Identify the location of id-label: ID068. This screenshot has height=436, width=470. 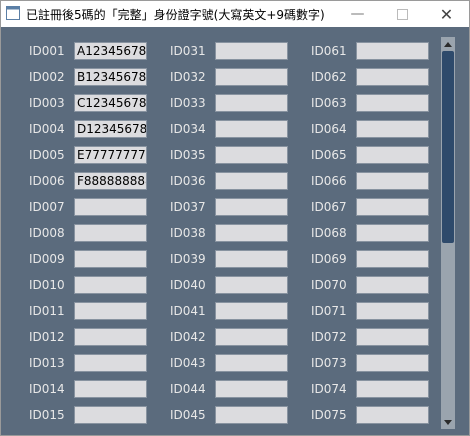
(329, 233).